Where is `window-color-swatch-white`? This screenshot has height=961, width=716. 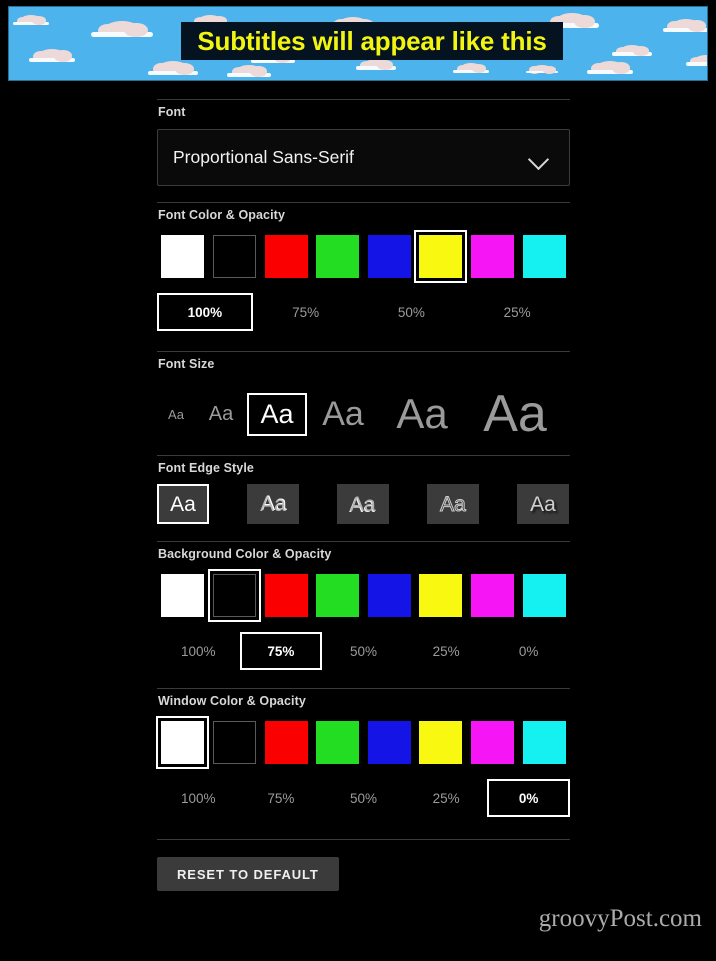
window-color-swatch-white is located at coordinates (183, 742).